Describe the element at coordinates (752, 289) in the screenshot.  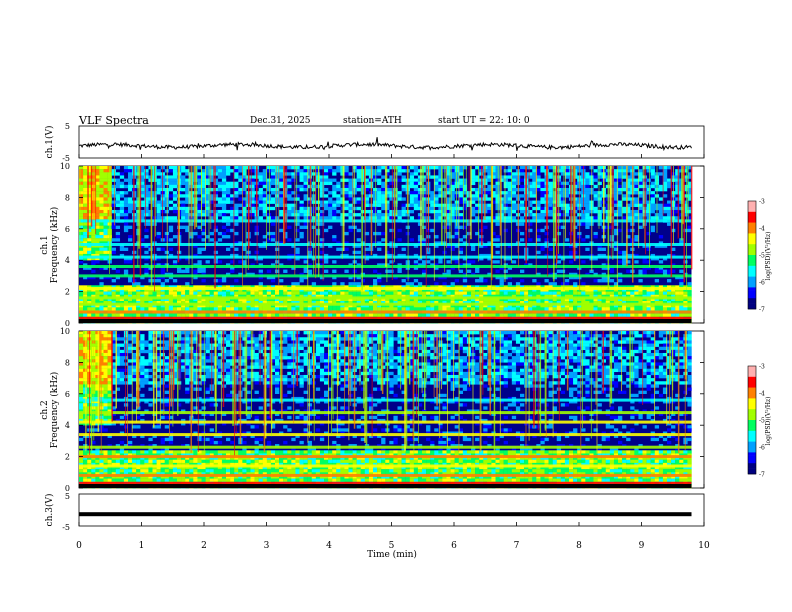
I see `colorbar-swatch` at that location.